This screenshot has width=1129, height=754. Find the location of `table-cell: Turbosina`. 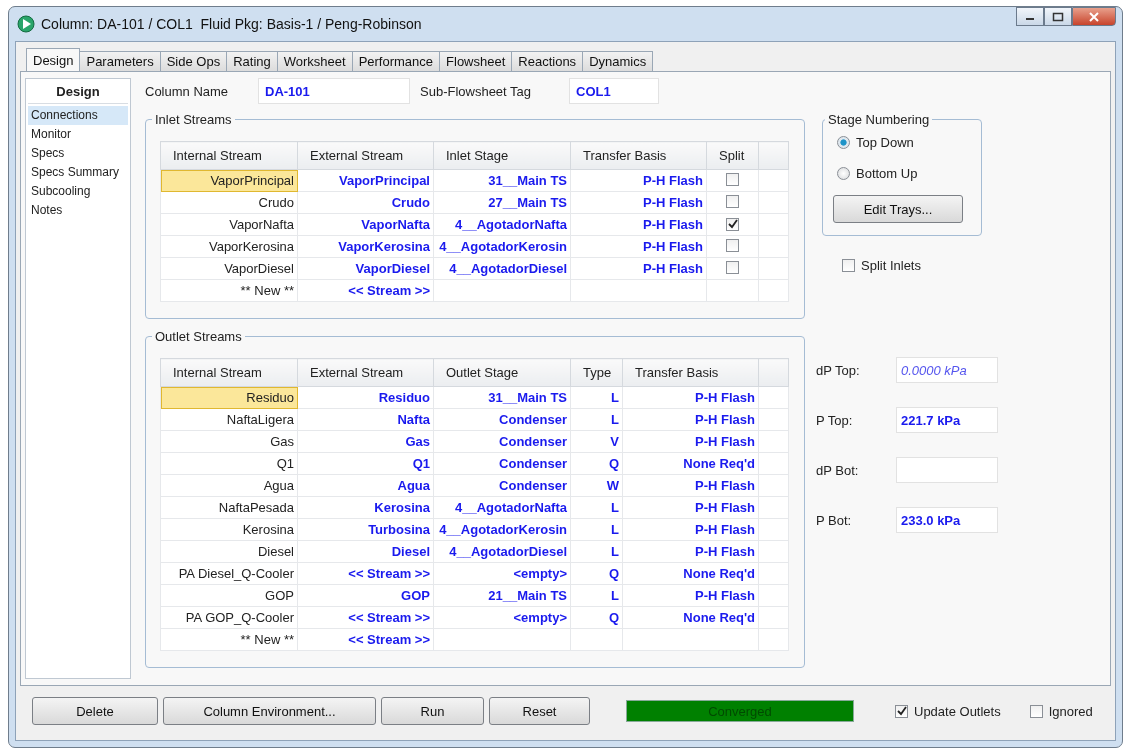

table-cell: Turbosina is located at coordinates (365, 529).